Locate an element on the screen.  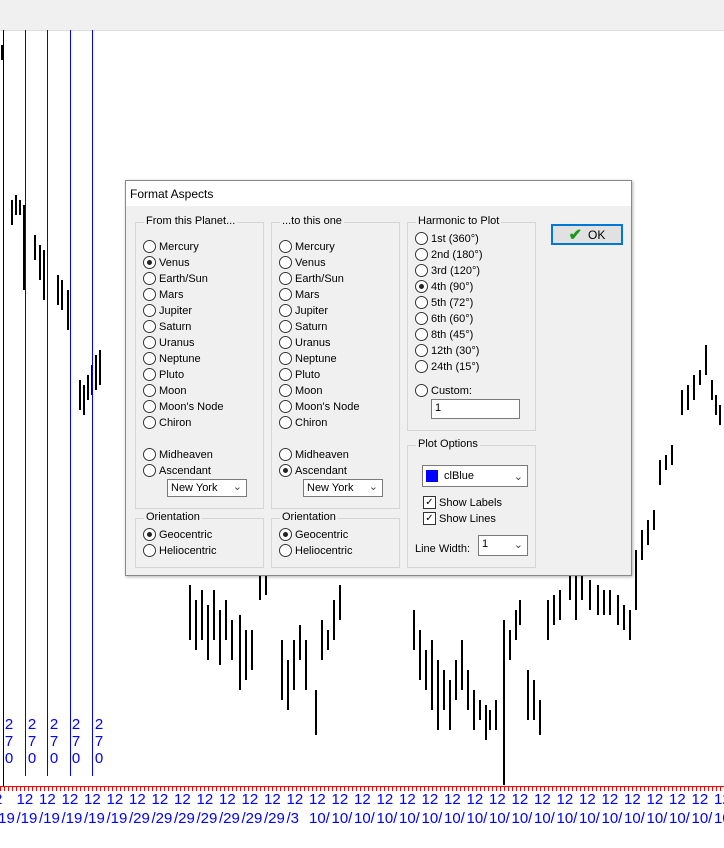
radio-label: Midheaven is located at coordinates (322, 454).